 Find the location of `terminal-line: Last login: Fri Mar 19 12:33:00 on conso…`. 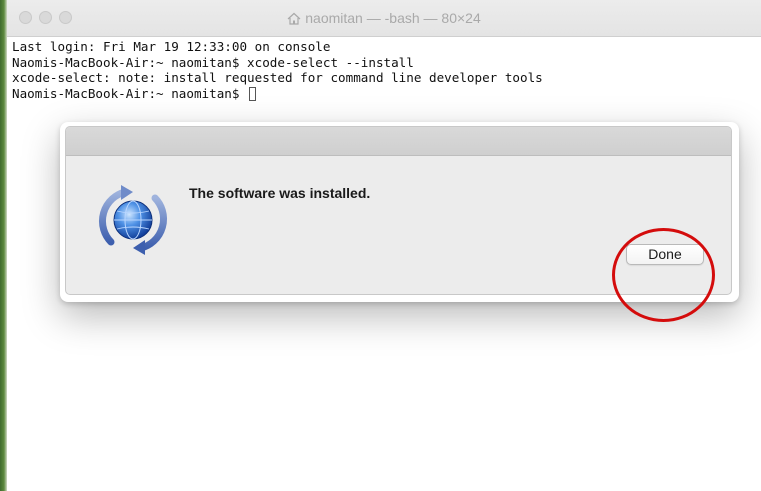

terminal-line: Last login: Fri Mar 19 12:33:00 on conso… is located at coordinates (171, 46).